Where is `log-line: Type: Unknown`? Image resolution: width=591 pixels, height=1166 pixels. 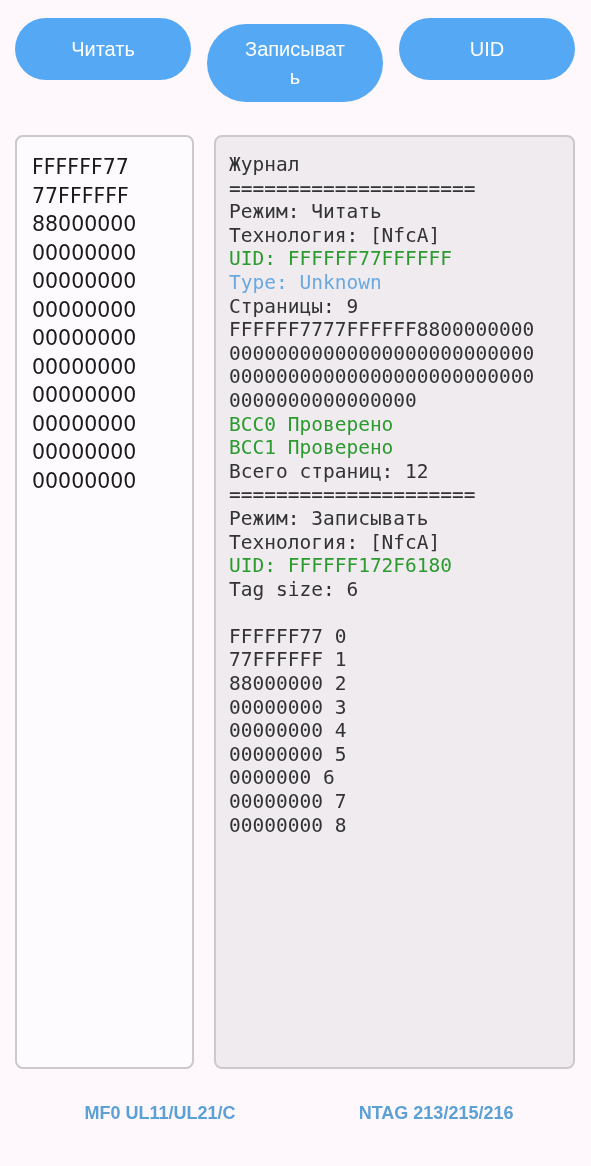 log-line: Type: Unknown is located at coordinates (305, 282).